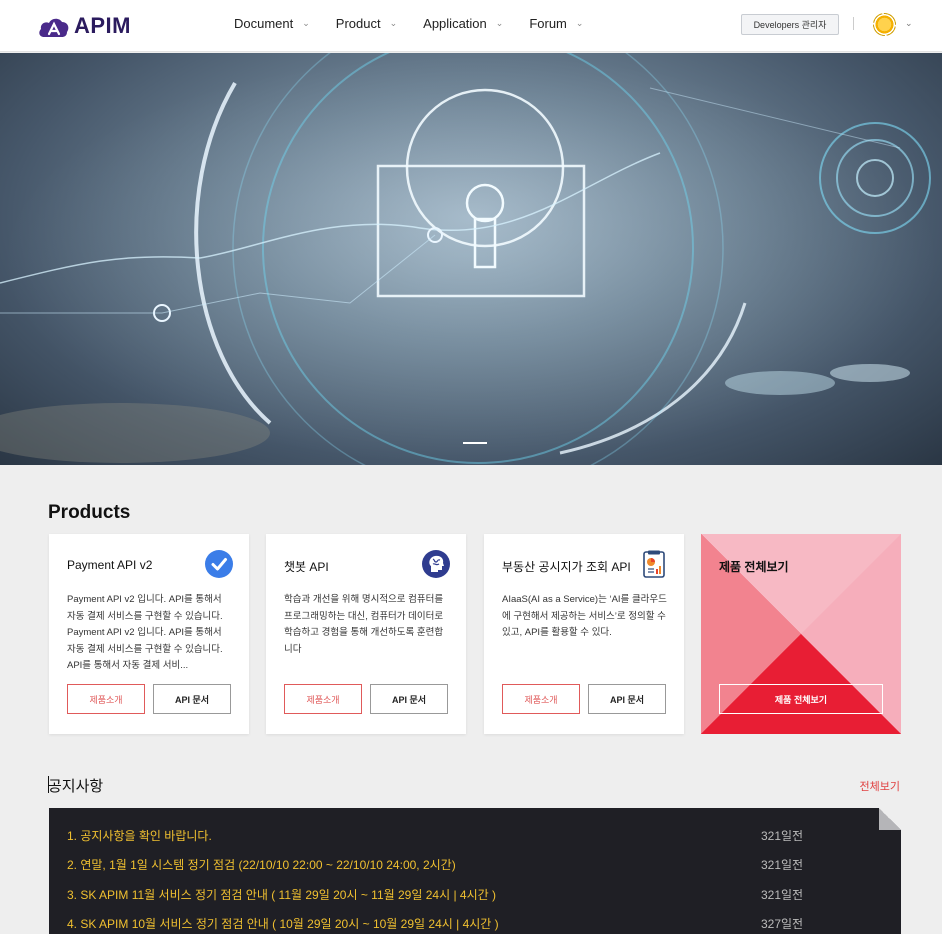  What do you see at coordinates (89, 512) in the screenshot?
I see `products-title: Products` at bounding box center [89, 512].